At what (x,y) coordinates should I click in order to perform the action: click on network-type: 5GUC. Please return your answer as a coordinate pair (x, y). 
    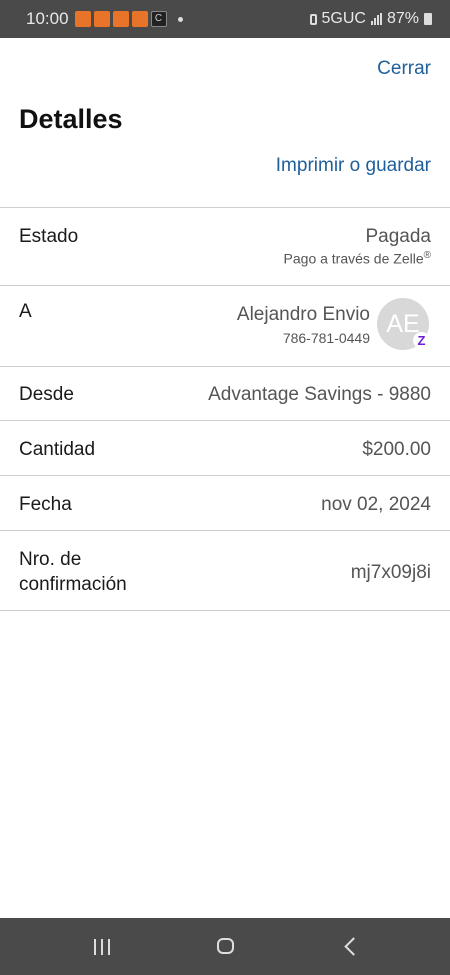
    Looking at the image, I should click on (343, 18).